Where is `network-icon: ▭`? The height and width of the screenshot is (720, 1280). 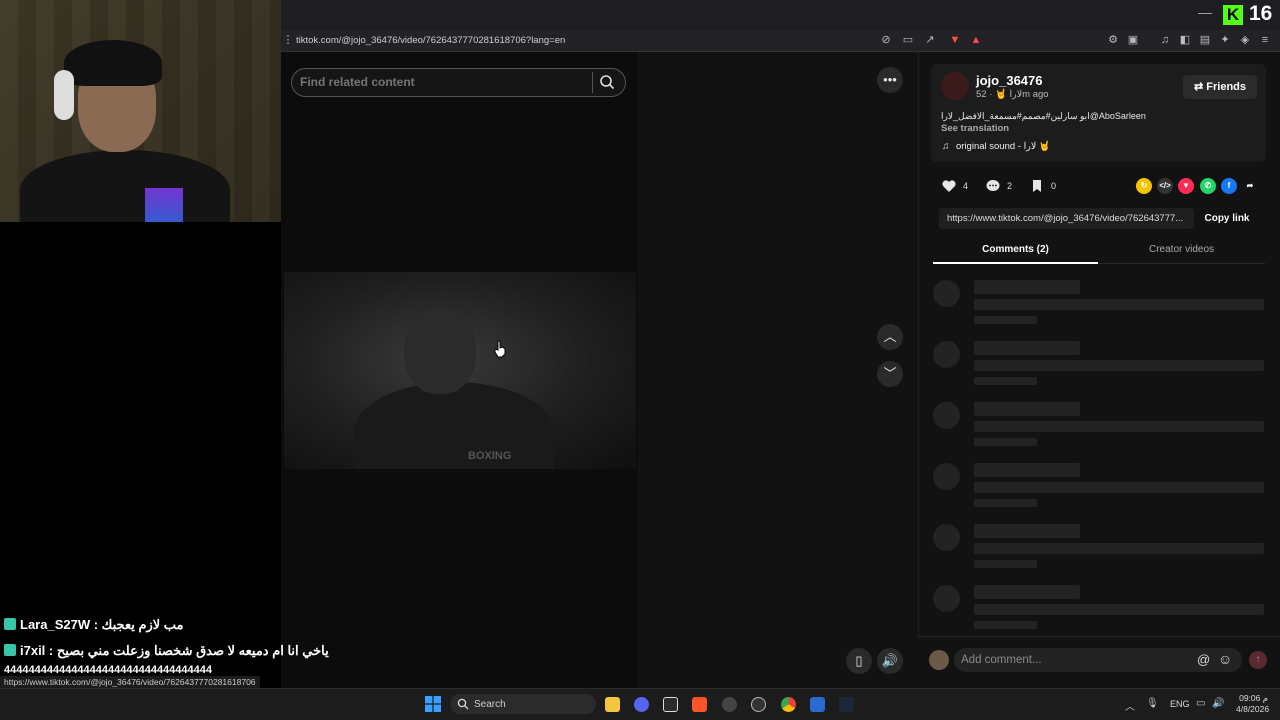
network-icon: ▭ is located at coordinates (1200, 703).